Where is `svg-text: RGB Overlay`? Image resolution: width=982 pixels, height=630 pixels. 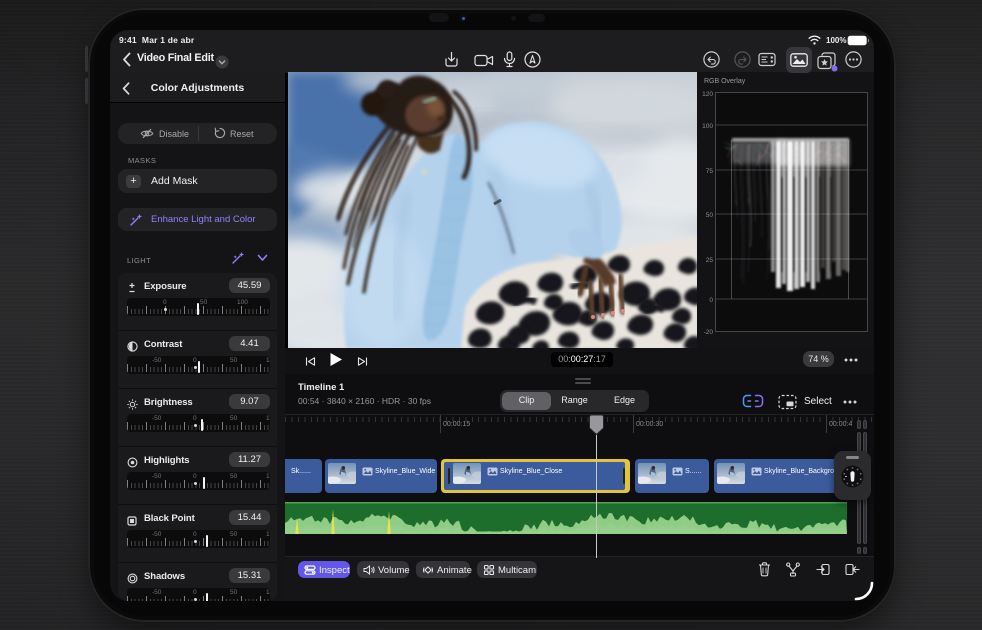 svg-text: RGB Overlay is located at coordinates (725, 81).